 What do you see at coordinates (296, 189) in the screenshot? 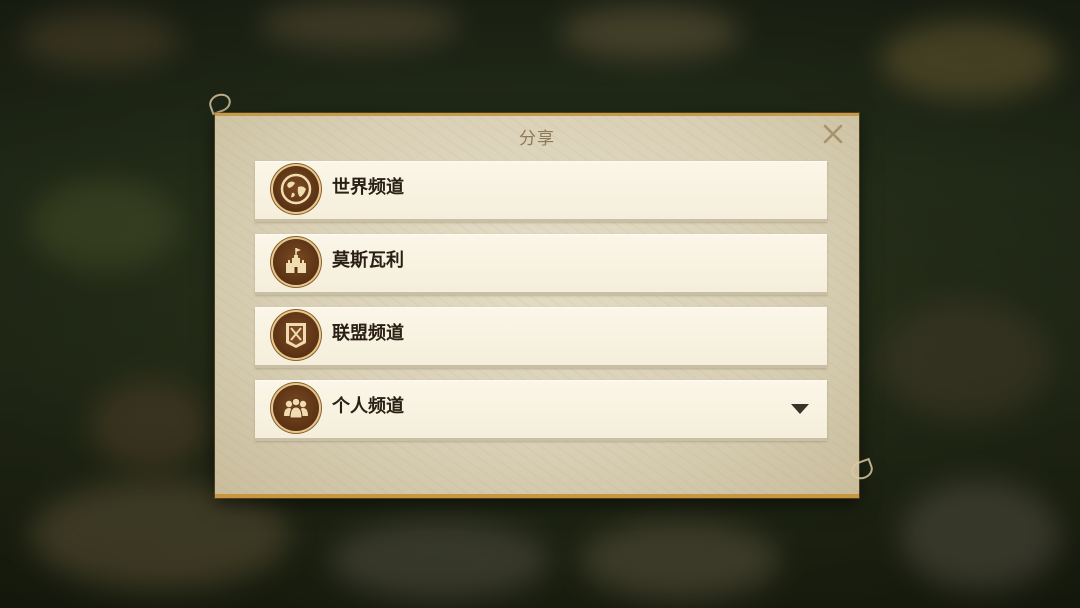
I see `globe-icon` at bounding box center [296, 189].